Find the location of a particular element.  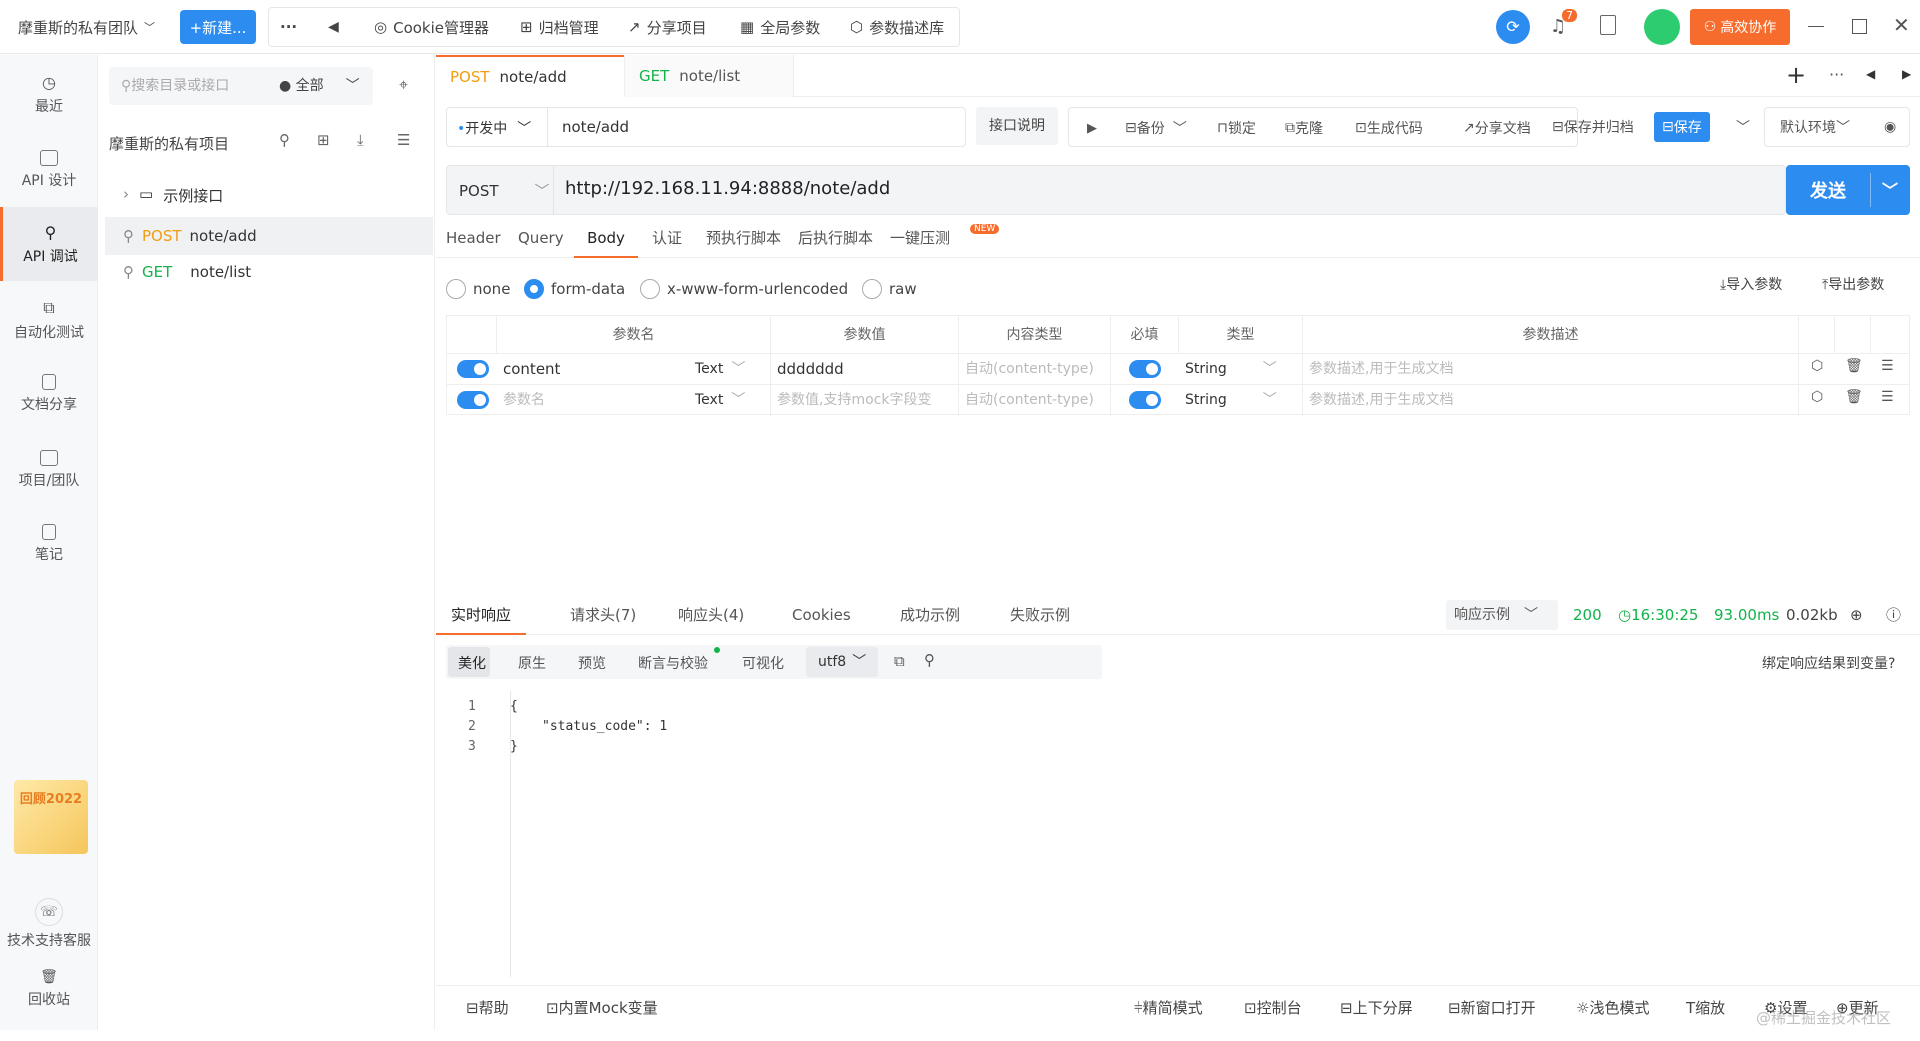

tab-response-headers: 响应头(4) is located at coordinates (711, 615).